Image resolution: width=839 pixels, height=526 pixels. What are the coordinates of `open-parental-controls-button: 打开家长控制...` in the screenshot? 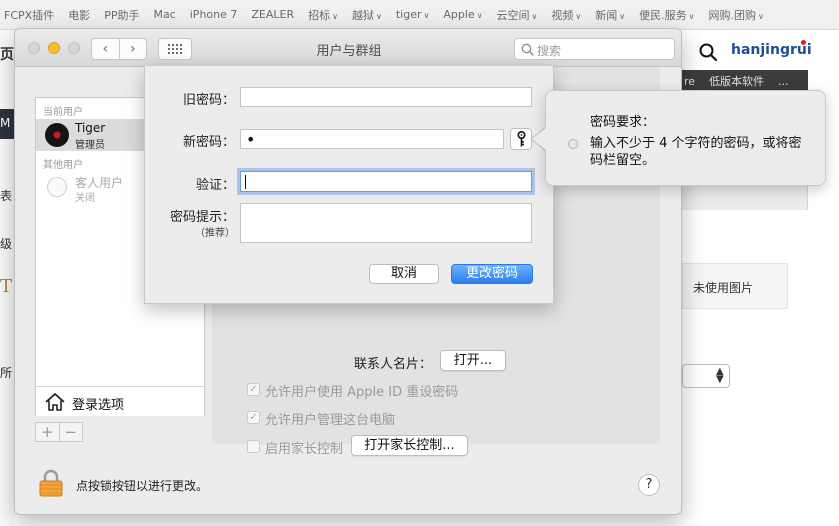 It's located at (409, 445).